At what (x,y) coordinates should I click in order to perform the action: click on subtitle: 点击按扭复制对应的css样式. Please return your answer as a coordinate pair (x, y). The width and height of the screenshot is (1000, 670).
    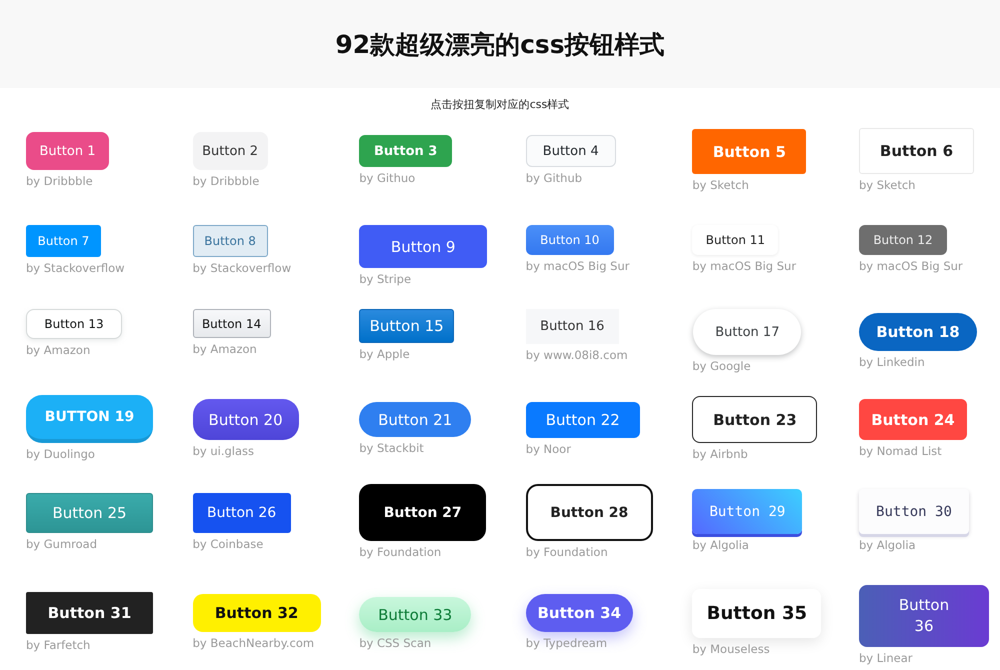
    Looking at the image, I should click on (500, 105).